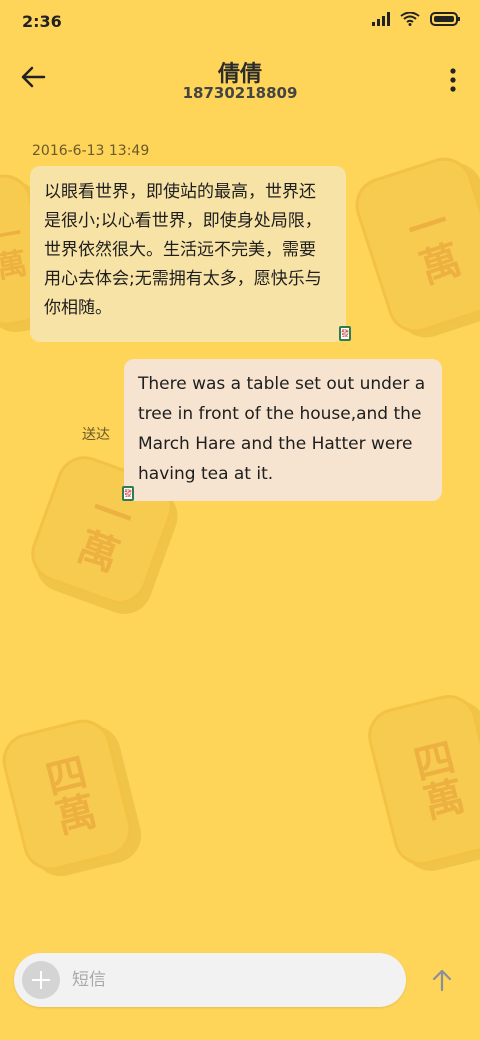 The height and width of the screenshot is (1040, 480). What do you see at coordinates (381, 19) in the screenshot?
I see `signal-icon` at bounding box center [381, 19].